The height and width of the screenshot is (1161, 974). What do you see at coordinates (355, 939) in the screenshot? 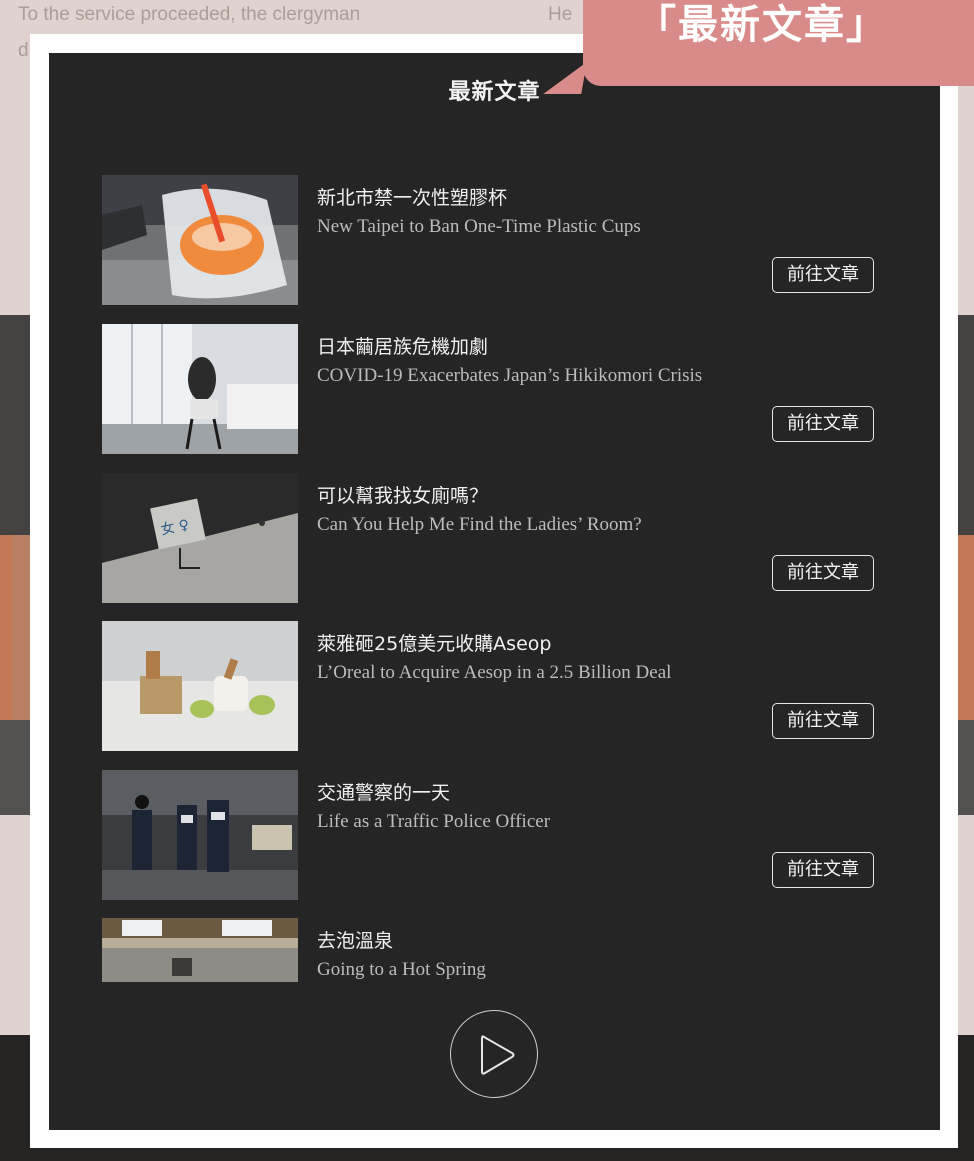
I see `article-title-zh: 去泡溫泉` at bounding box center [355, 939].